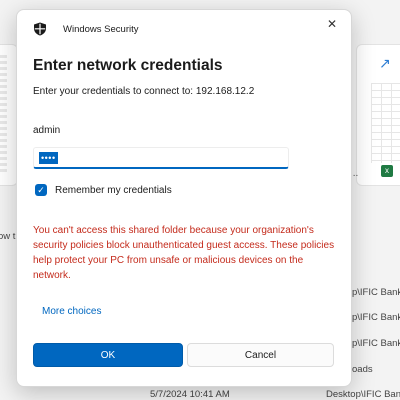 This screenshot has height=400, width=400. Describe the element at coordinates (3, 115) in the screenshot. I see `background-thumbnail-text` at that location.